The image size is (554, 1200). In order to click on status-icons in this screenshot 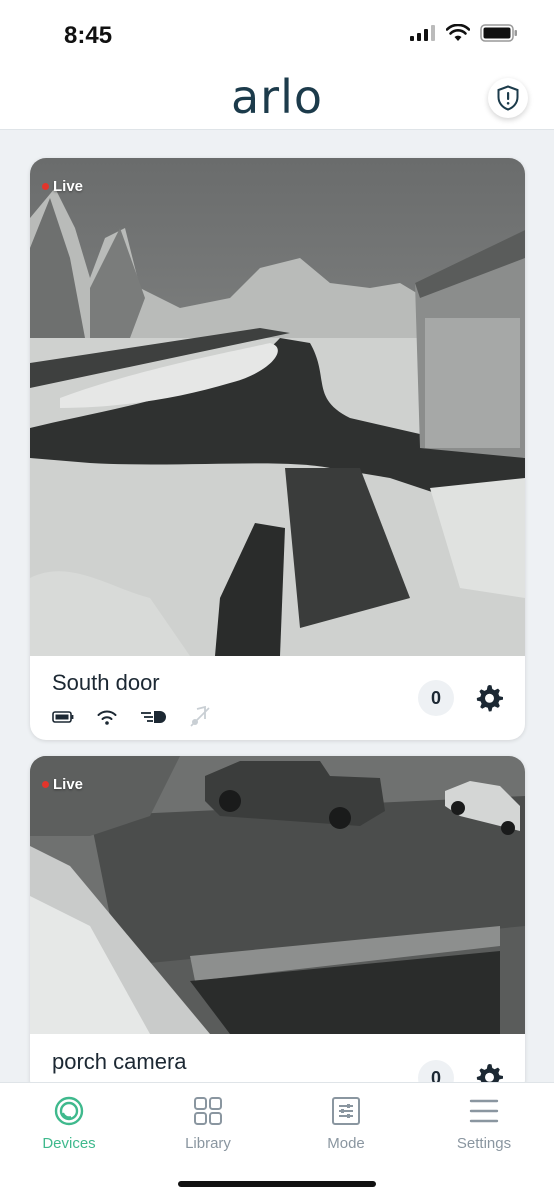, I will do `click(464, 33)`.